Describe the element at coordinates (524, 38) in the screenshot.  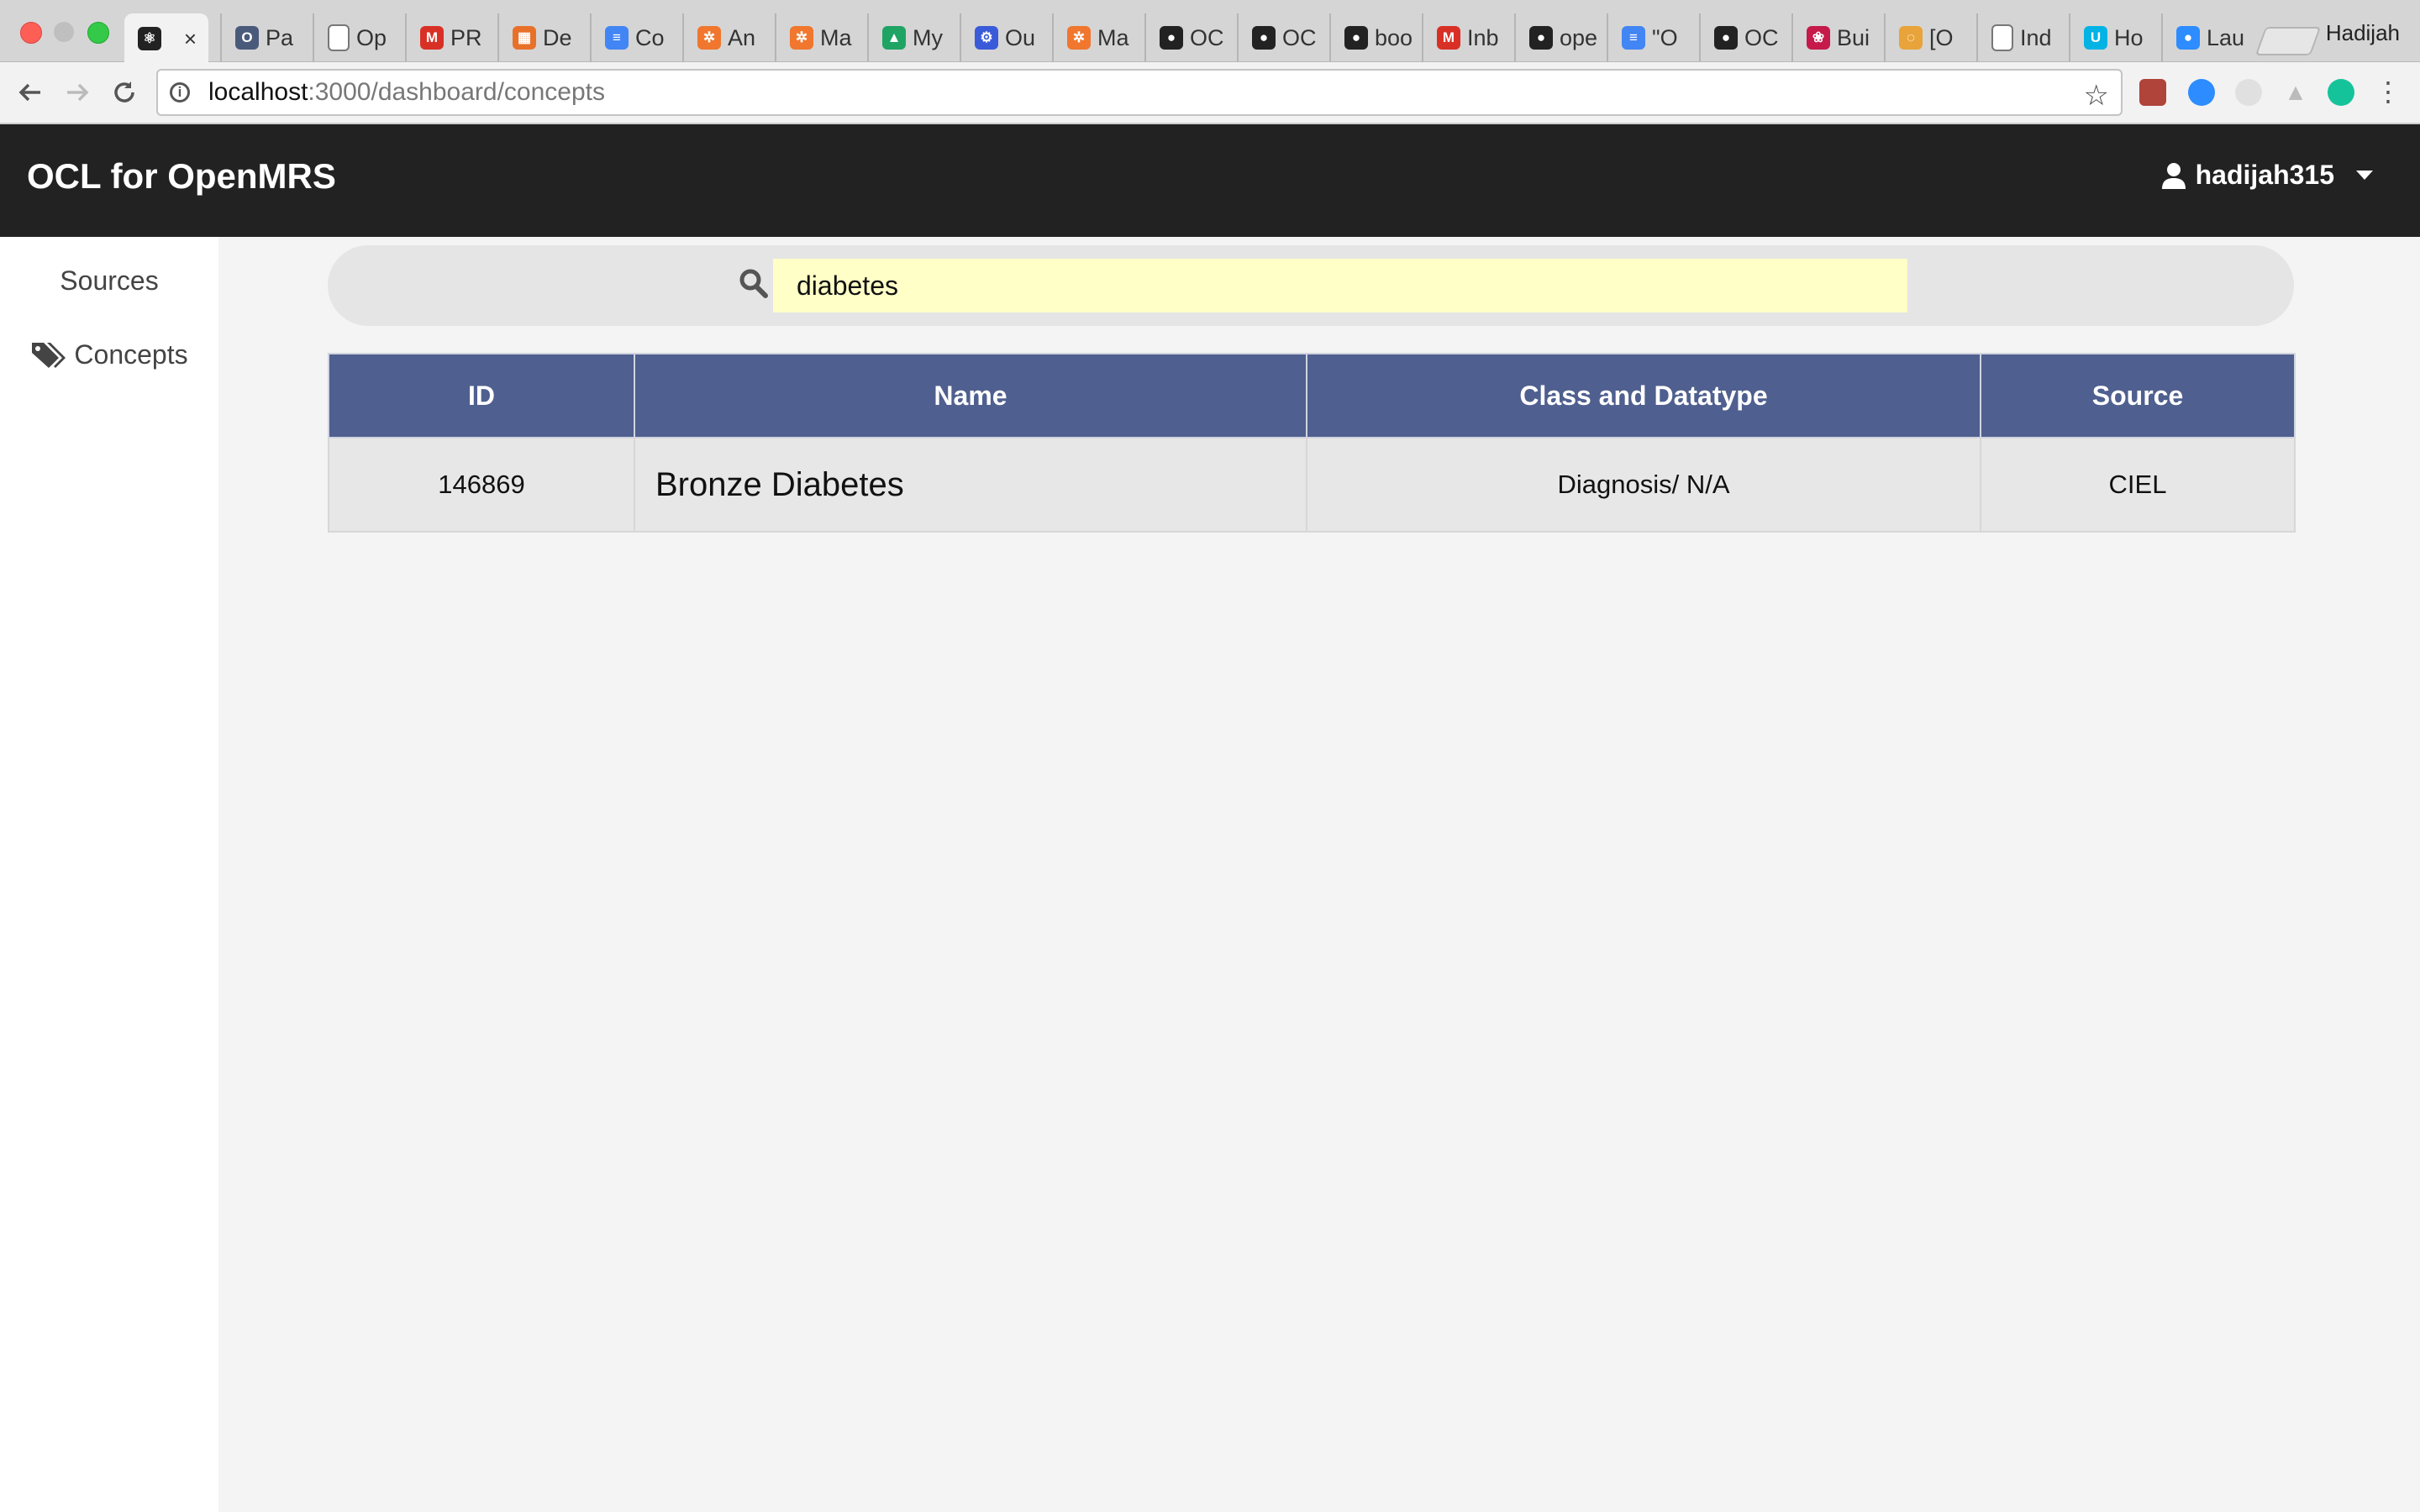
I see `grid-icon: ▦` at that location.